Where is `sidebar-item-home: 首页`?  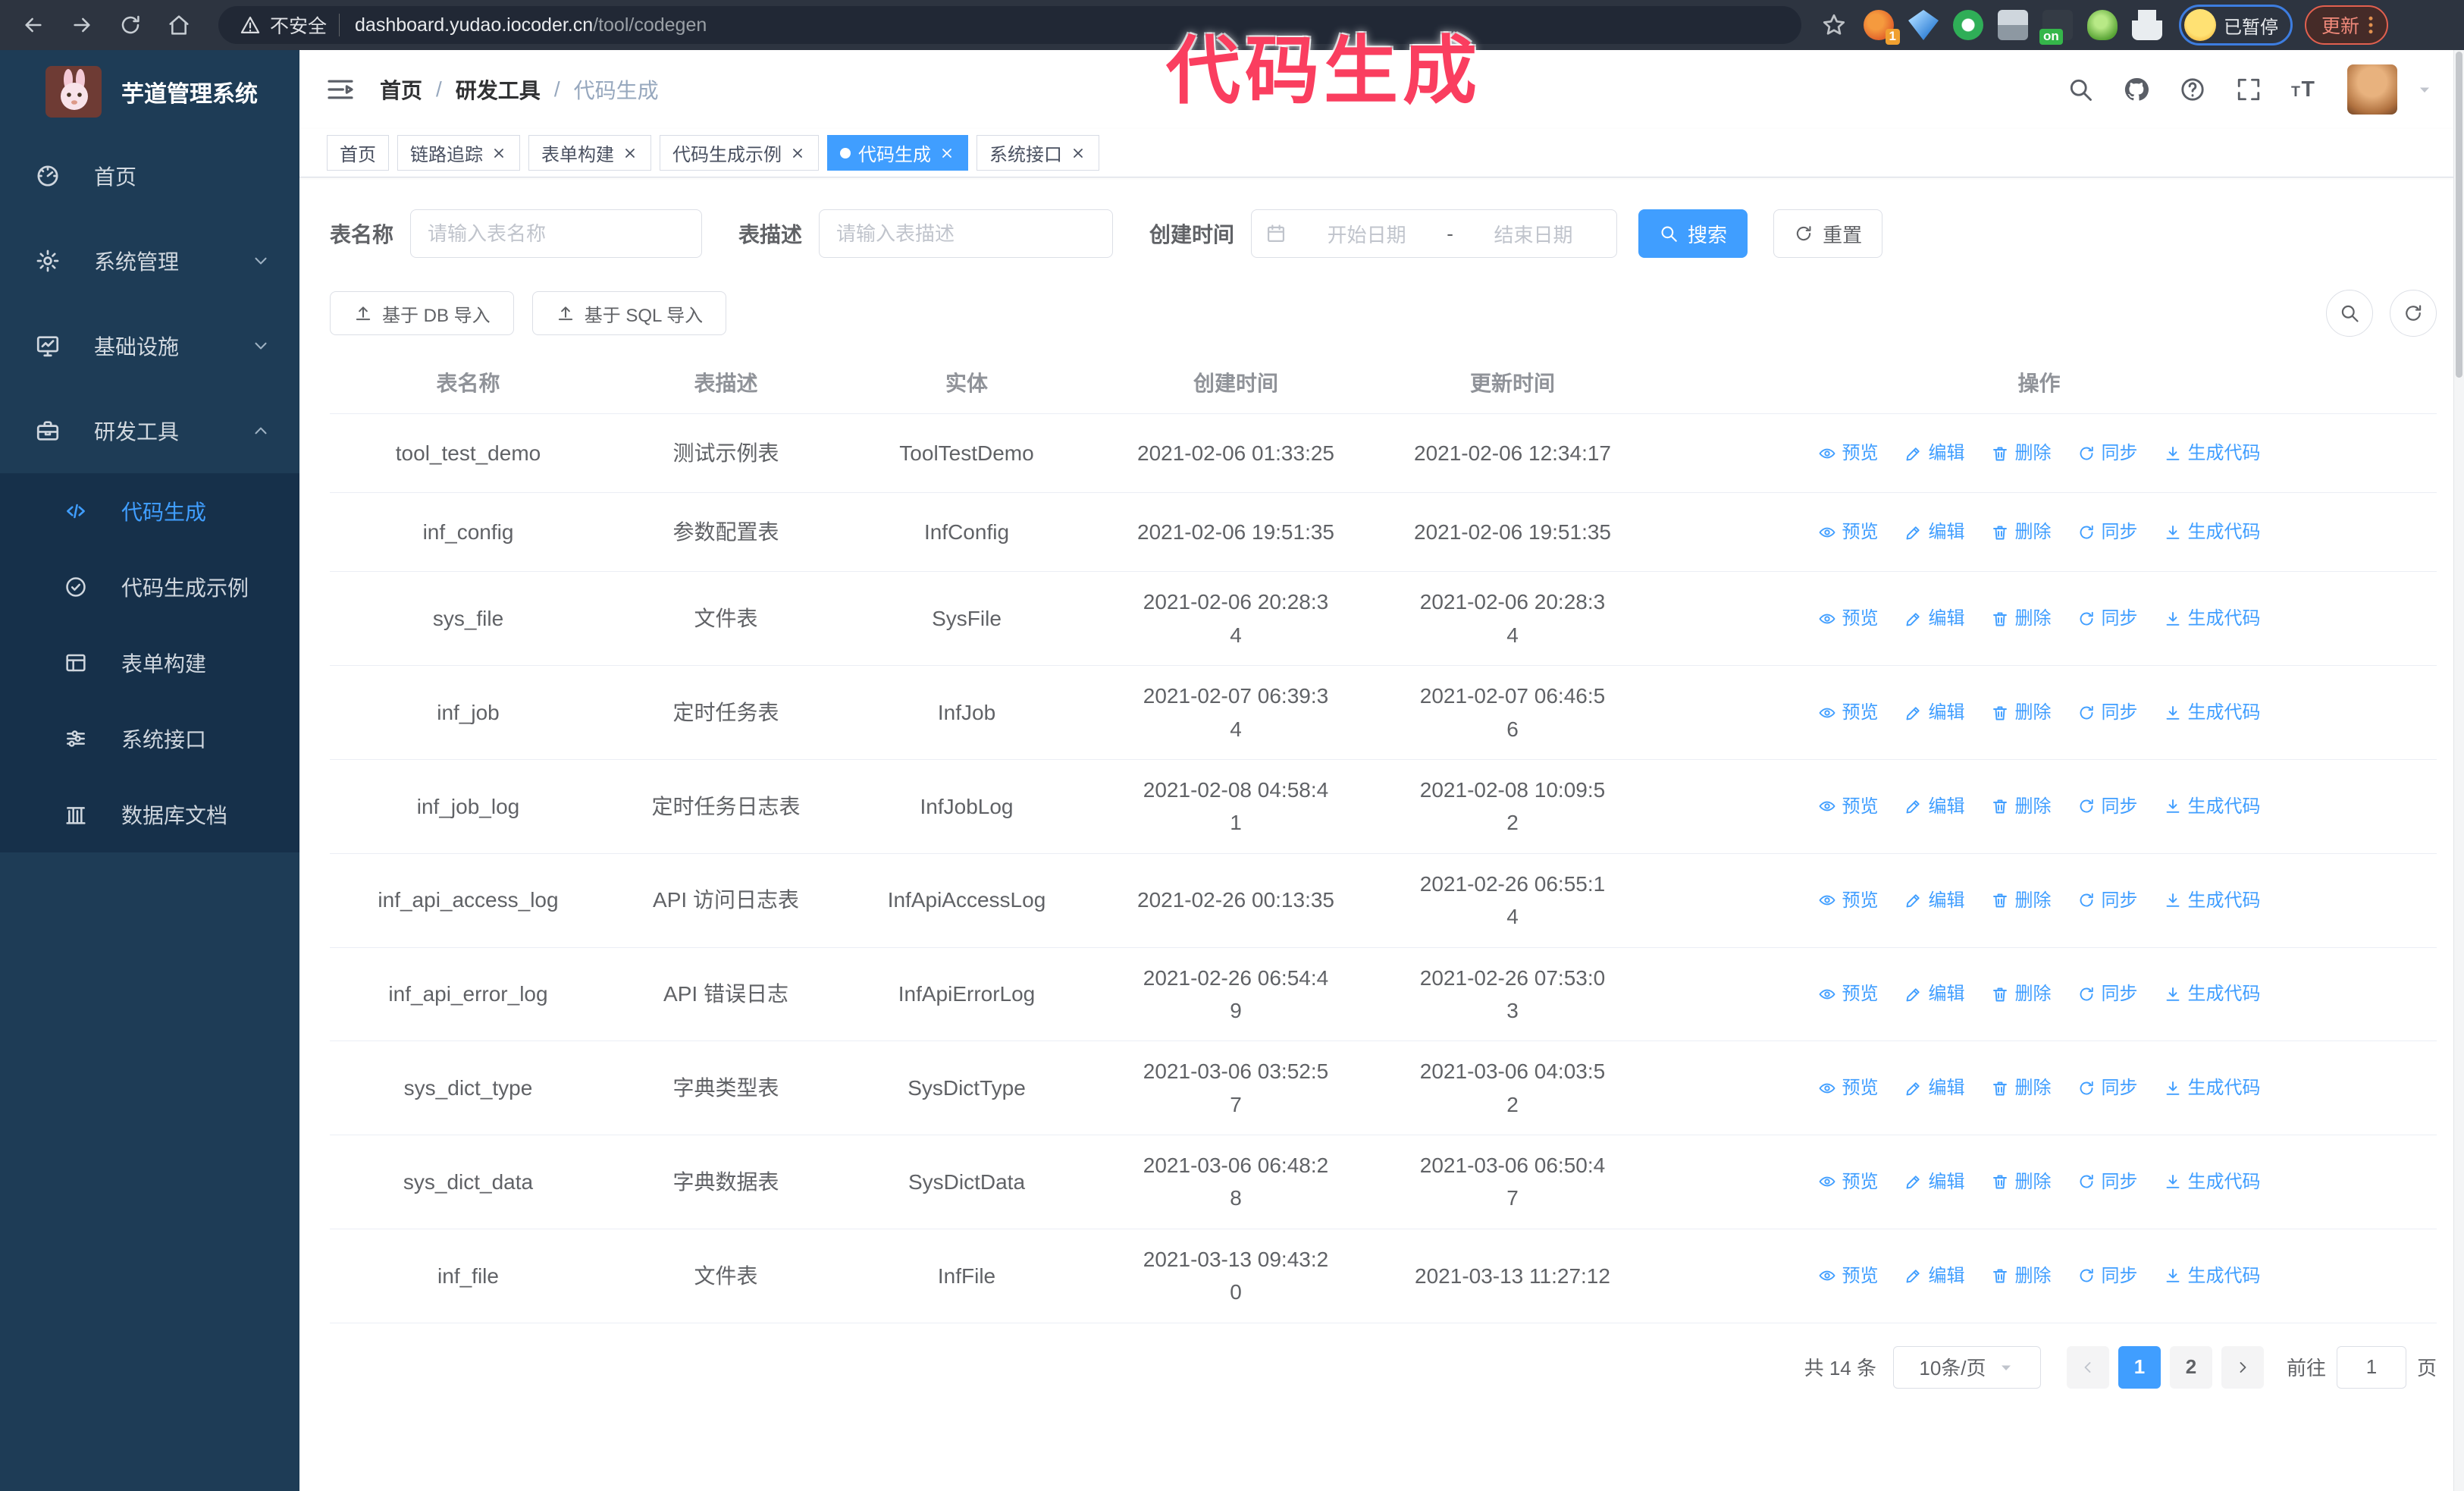
sidebar-item-home: 首页 is located at coordinates (150, 175).